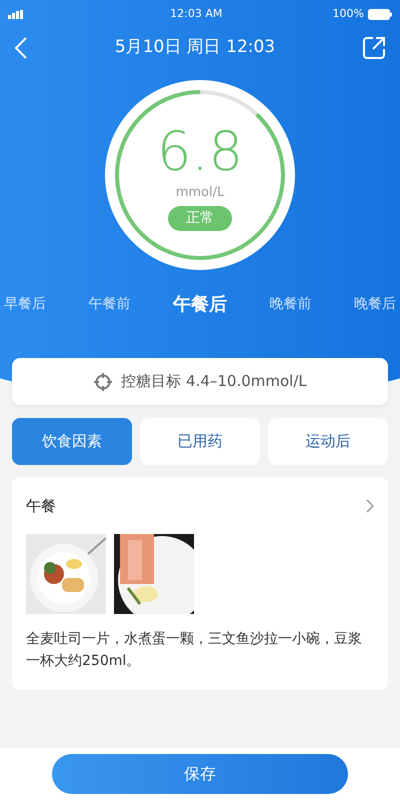  What do you see at coordinates (196, 14) in the screenshot?
I see `status-time: 12:03 AM` at bounding box center [196, 14].